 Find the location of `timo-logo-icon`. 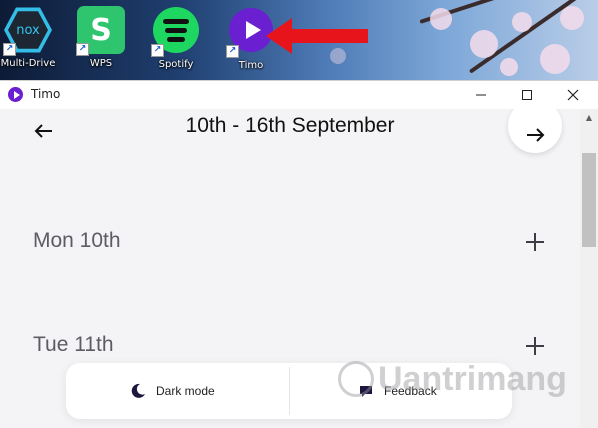

timo-logo-icon is located at coordinates (15, 94).